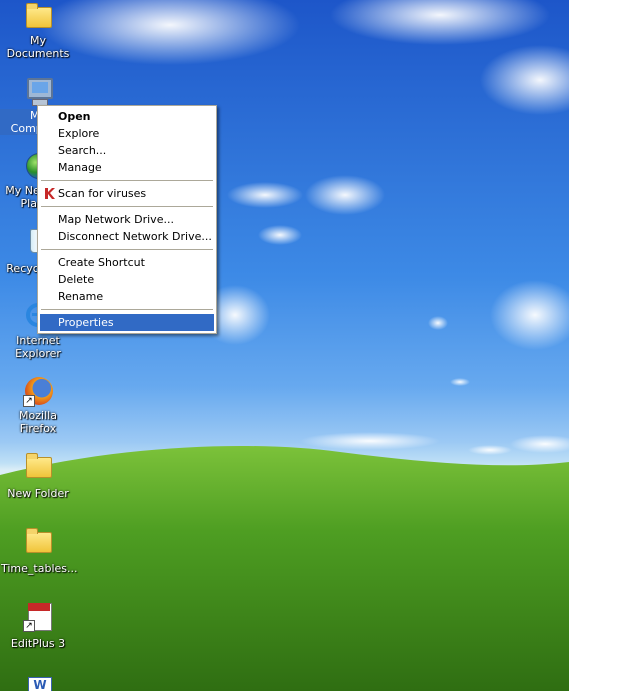 This screenshot has height=691, width=640. Describe the element at coordinates (38, 493) in the screenshot. I see `desktop-icon-label: New Folder` at that location.